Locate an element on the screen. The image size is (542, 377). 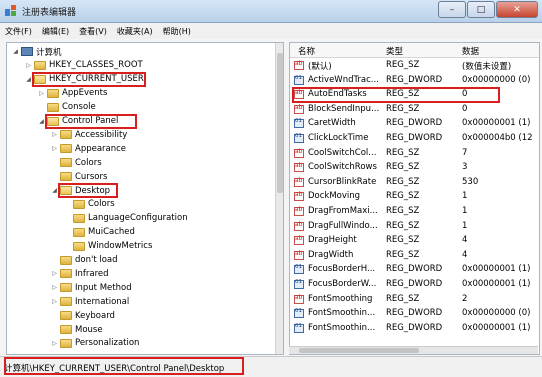
value-row: DragFromMaxi... REG_SZ 1 is located at coordinates (414, 212).